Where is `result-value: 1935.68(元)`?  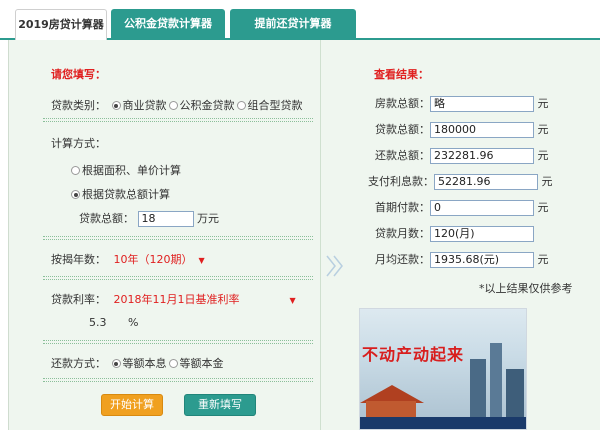
result-value: 1935.68(元) is located at coordinates (482, 260).